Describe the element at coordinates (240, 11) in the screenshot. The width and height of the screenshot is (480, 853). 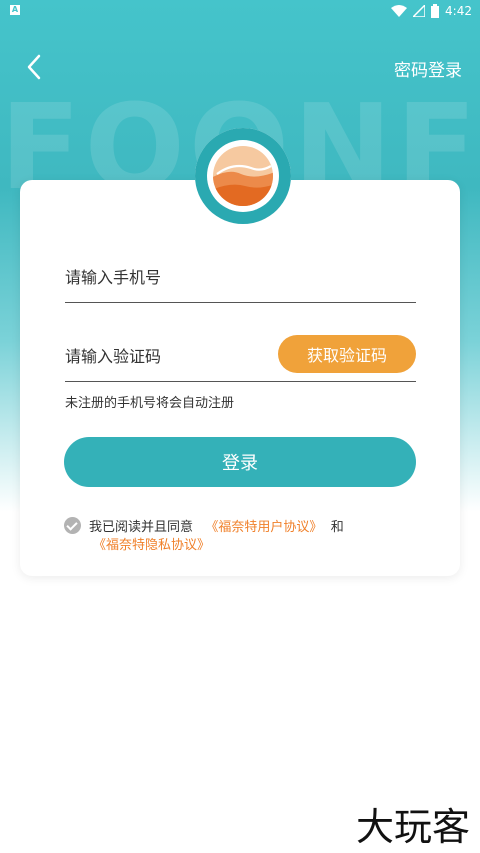
I see `status-bar: A 4:42` at that location.